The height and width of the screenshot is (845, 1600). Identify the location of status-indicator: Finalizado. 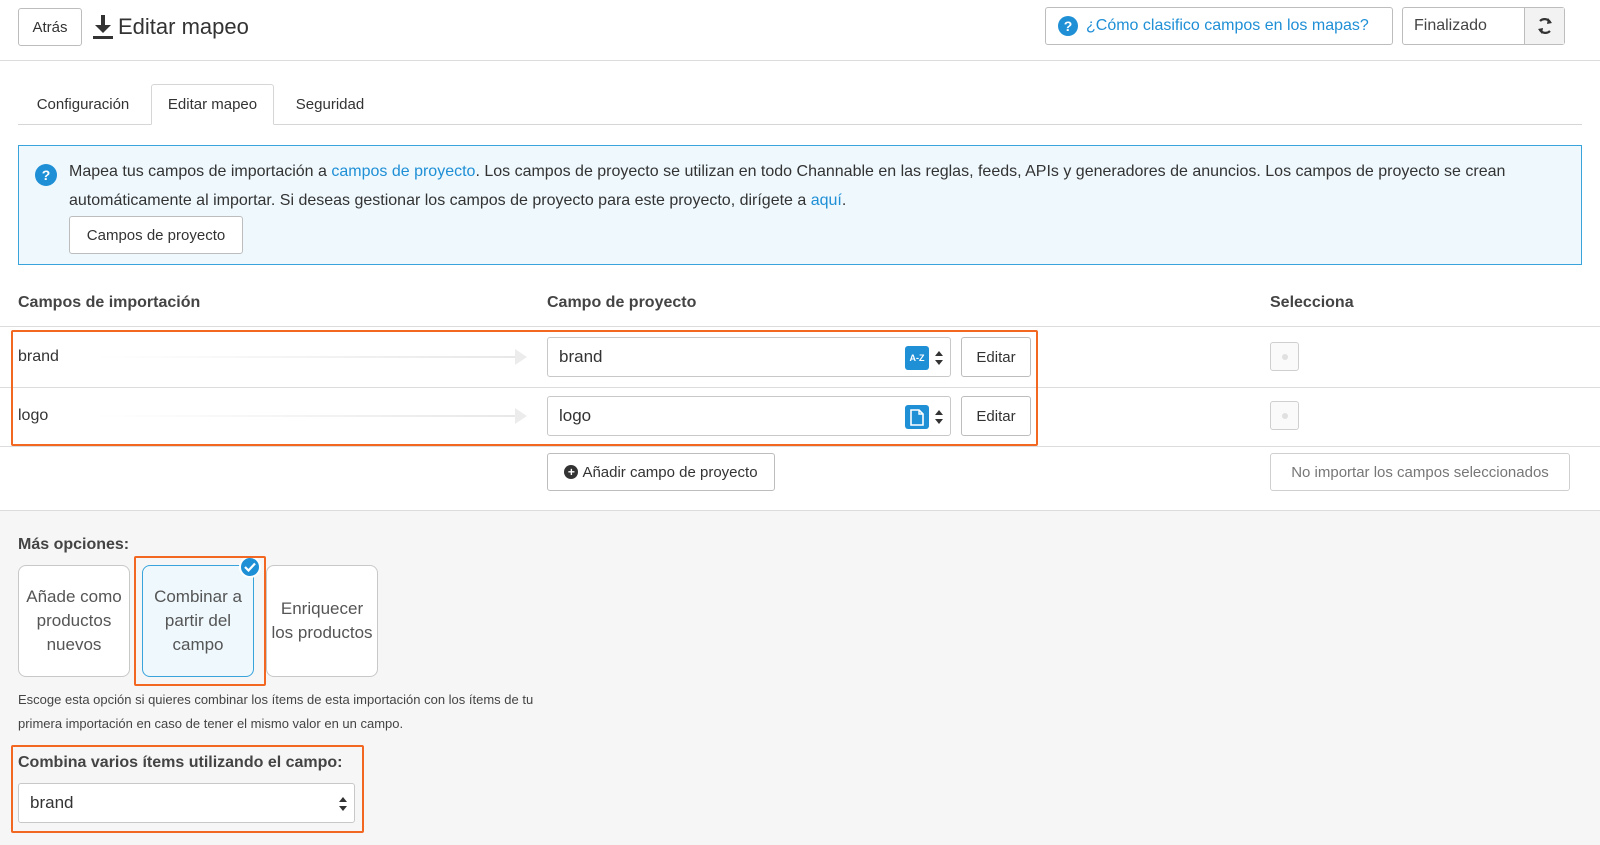
(1483, 26).